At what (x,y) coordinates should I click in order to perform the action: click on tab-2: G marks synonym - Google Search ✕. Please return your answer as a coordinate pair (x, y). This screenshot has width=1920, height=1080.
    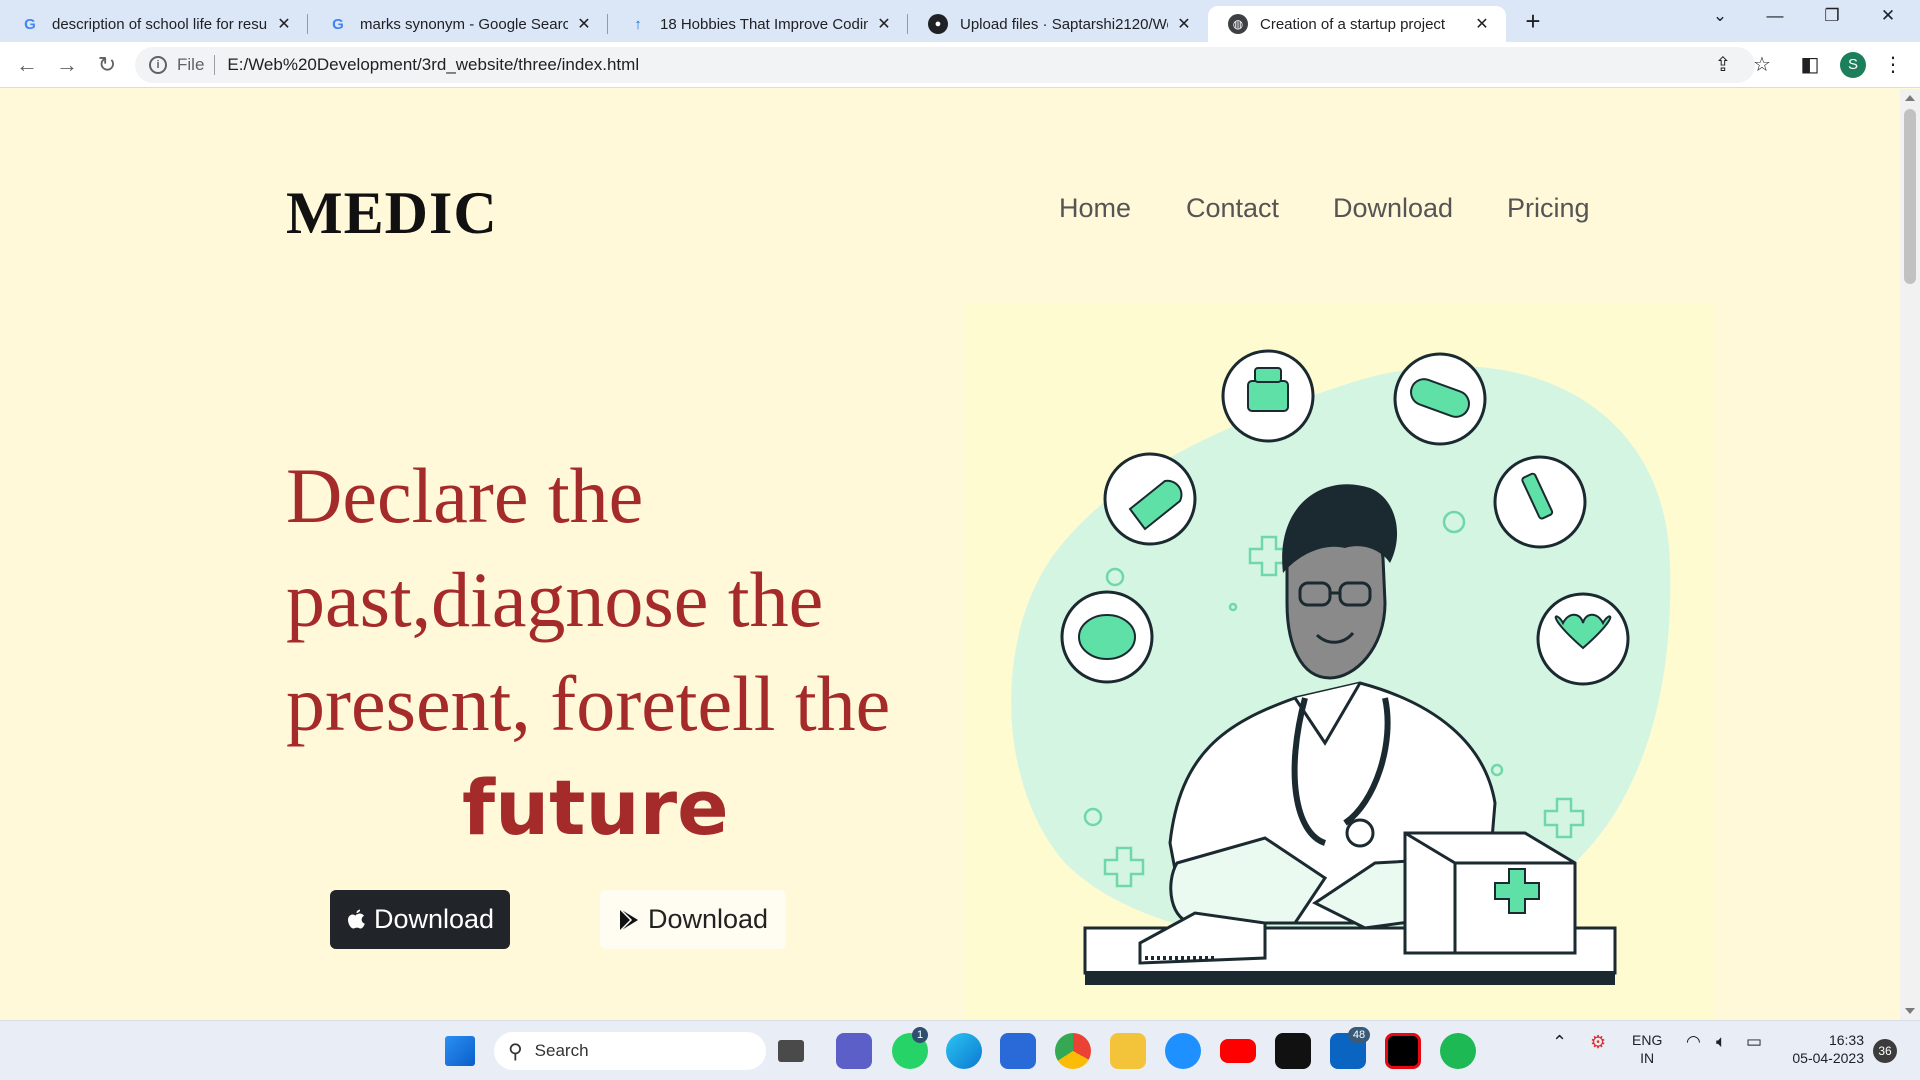
    Looking at the image, I should click on (458, 24).